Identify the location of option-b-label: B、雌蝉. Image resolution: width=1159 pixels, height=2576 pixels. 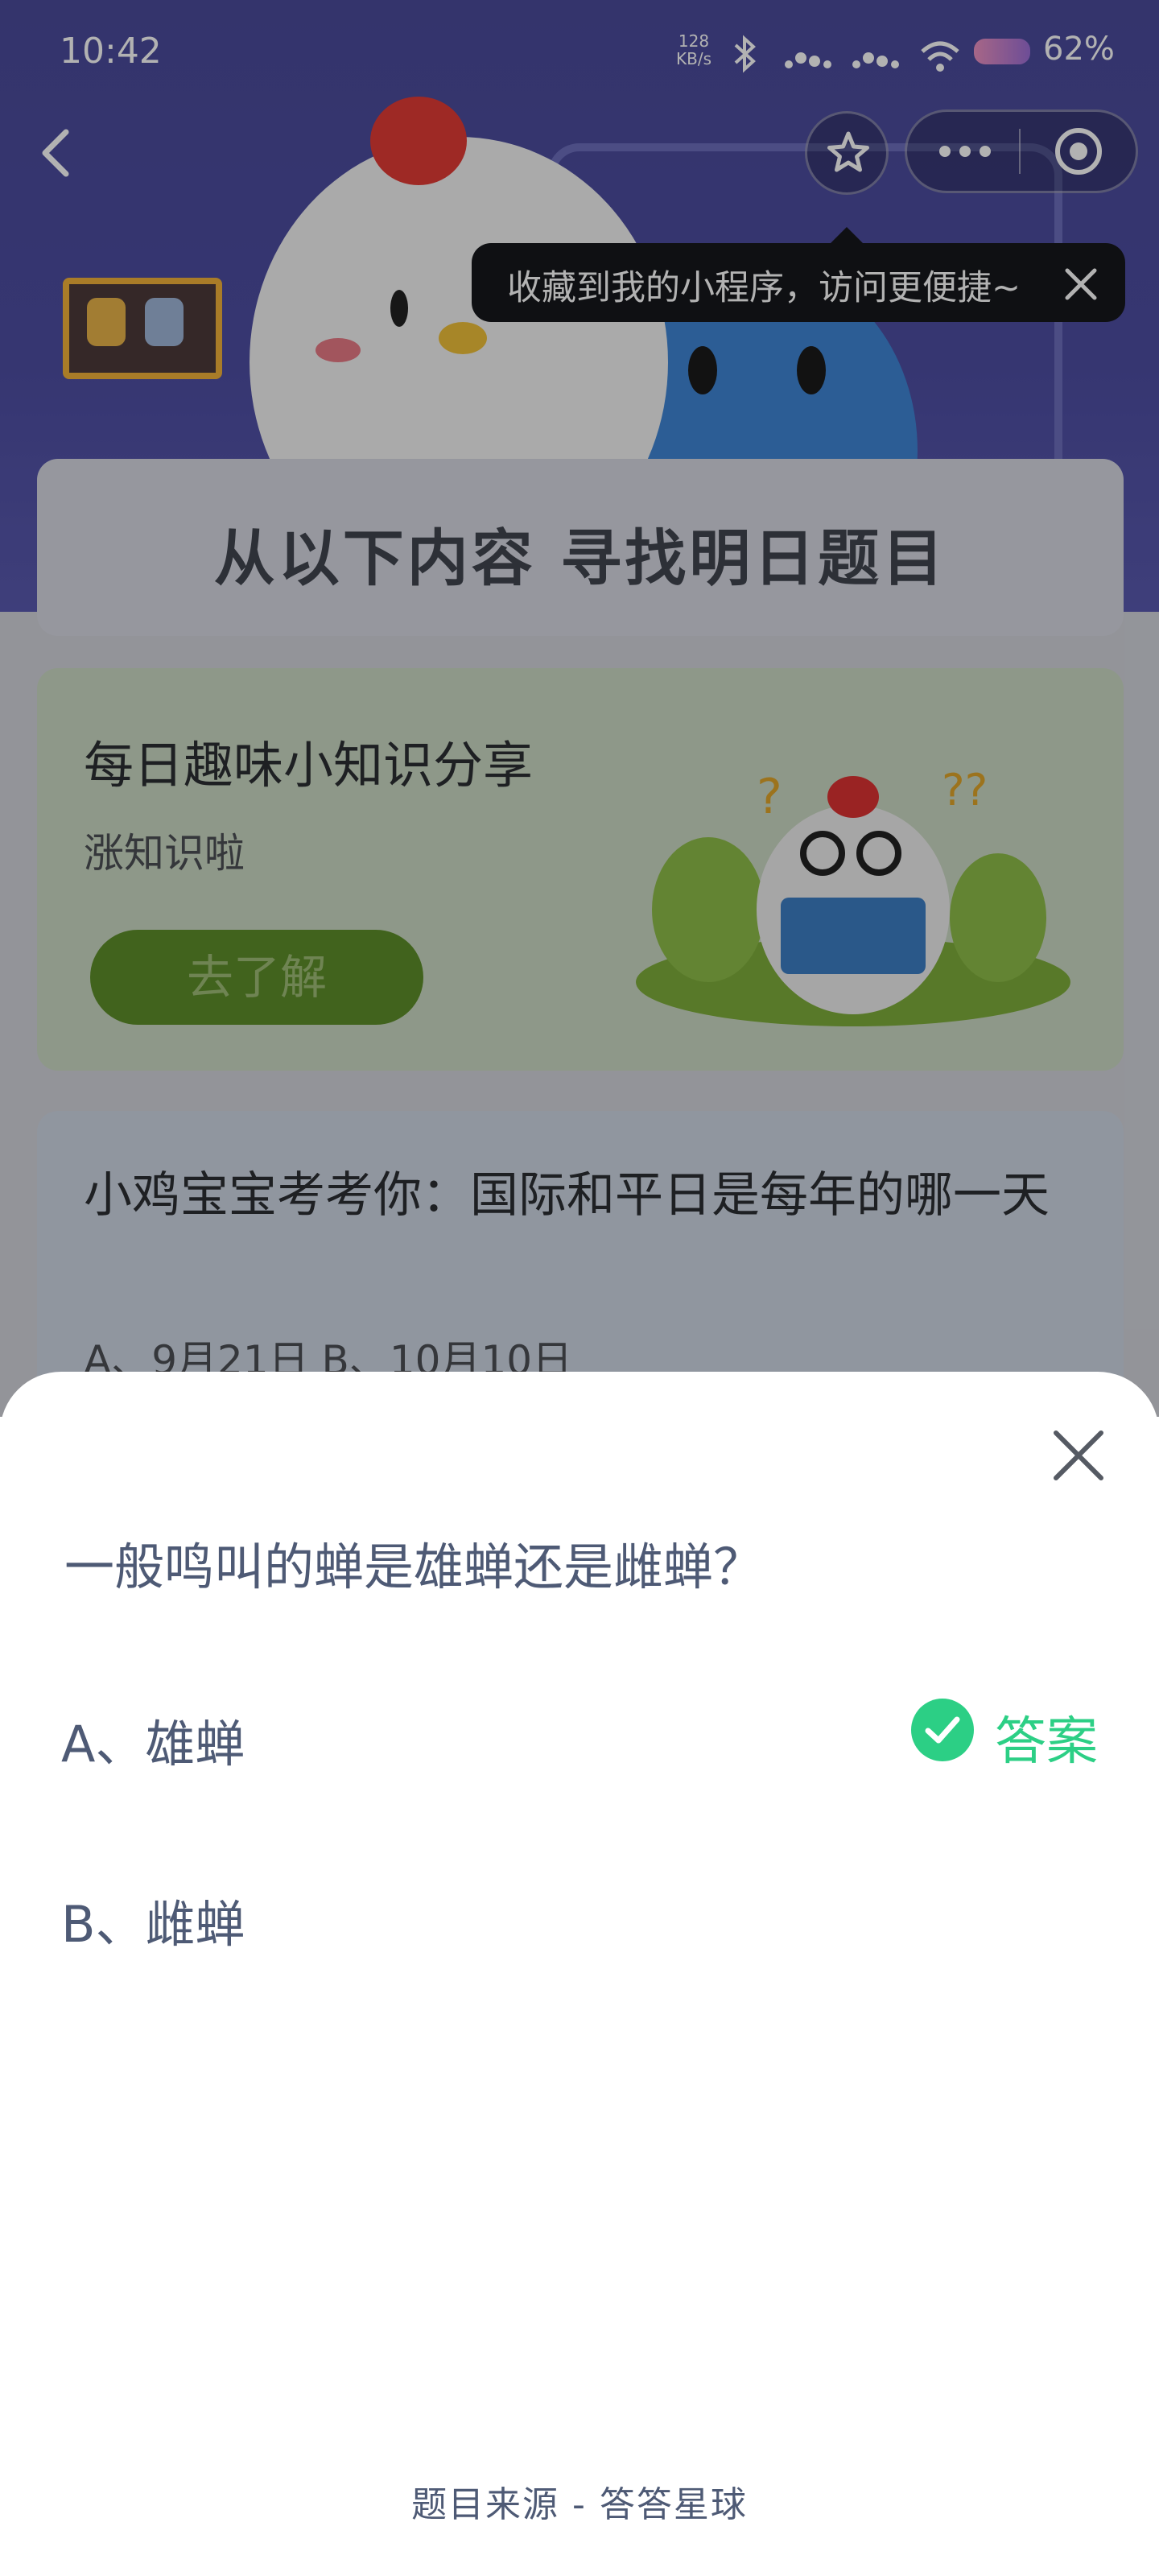
(153, 1924).